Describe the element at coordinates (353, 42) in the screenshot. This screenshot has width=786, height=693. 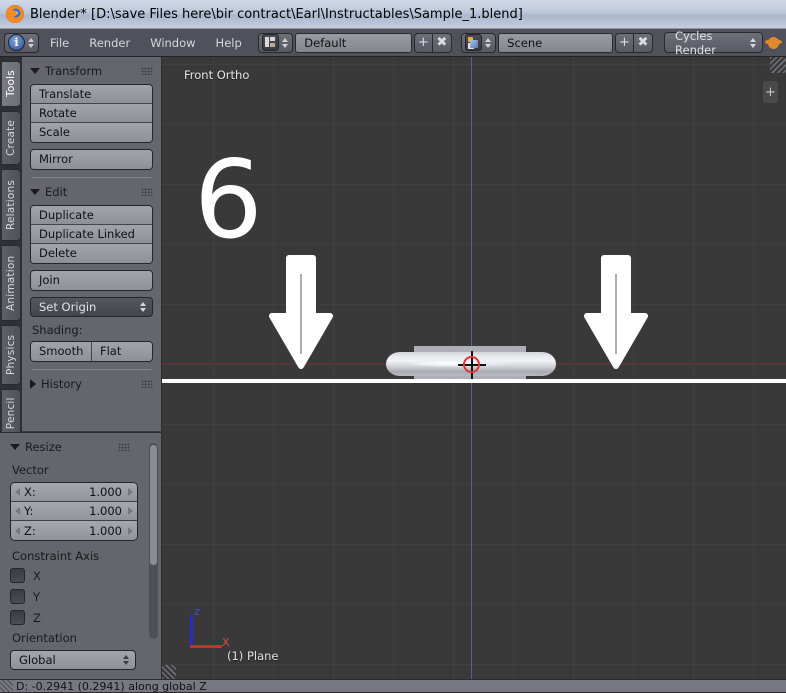
I see `screen-layout-name-field: Default` at that location.